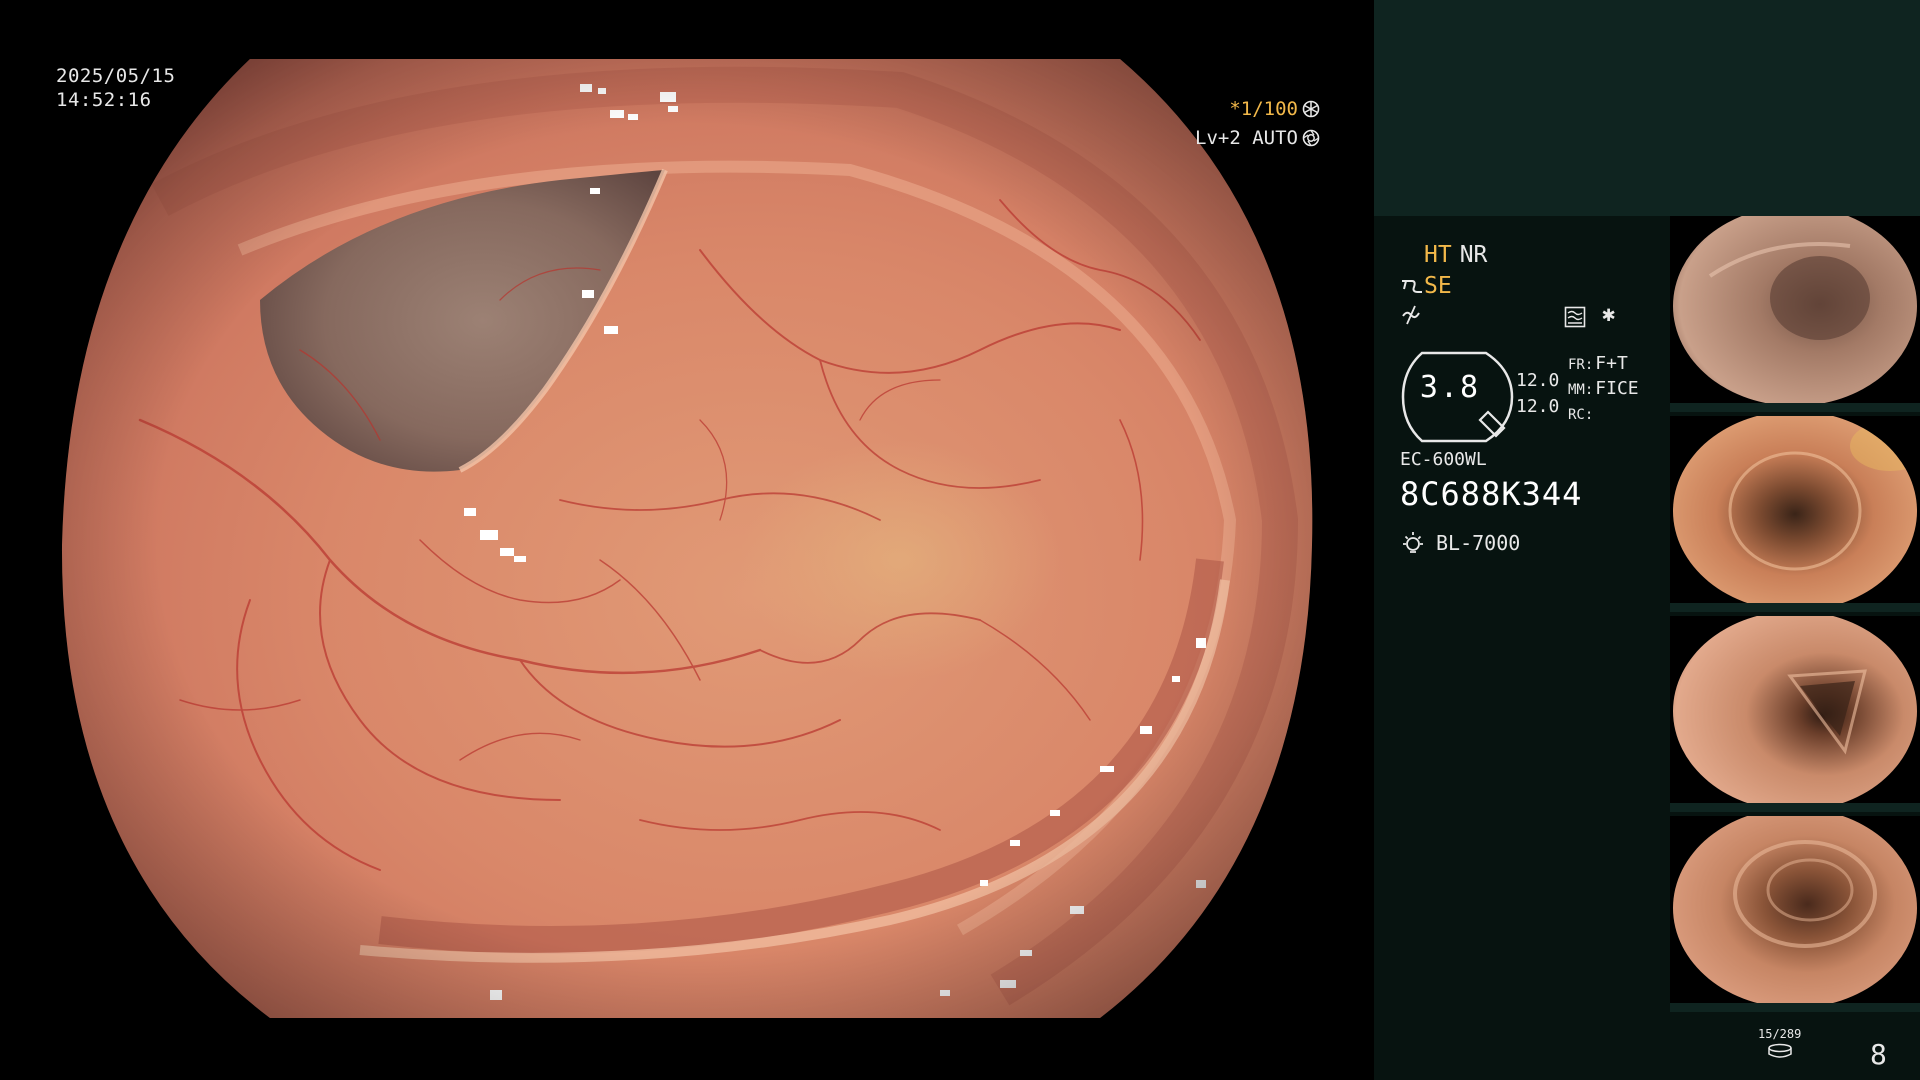  What do you see at coordinates (1413, 542) in the screenshot?
I see `light-bulb-icon` at bounding box center [1413, 542].